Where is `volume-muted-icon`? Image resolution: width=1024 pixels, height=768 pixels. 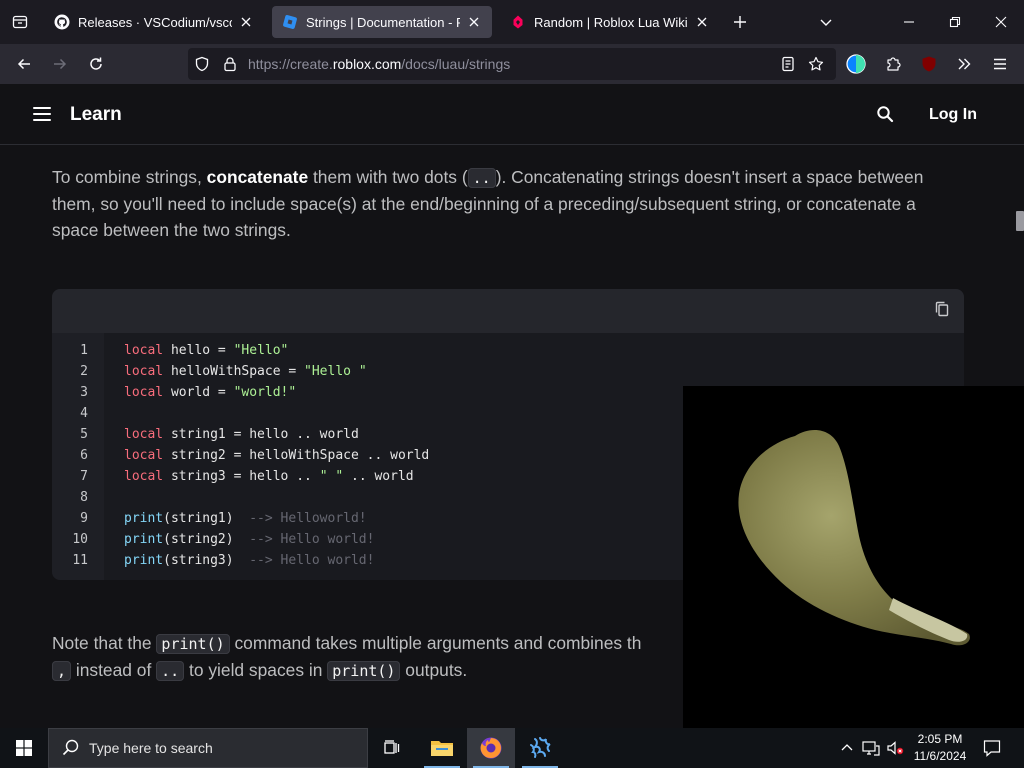
volume-muted-icon is located at coordinates (895, 748).